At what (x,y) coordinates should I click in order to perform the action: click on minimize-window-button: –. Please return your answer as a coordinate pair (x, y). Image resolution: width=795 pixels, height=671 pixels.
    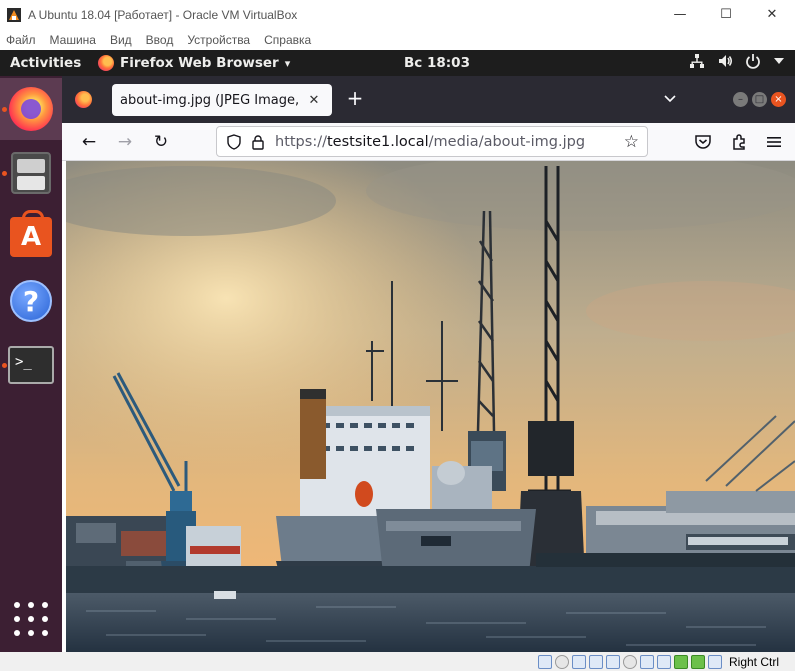
    Looking at the image, I should click on (740, 99).